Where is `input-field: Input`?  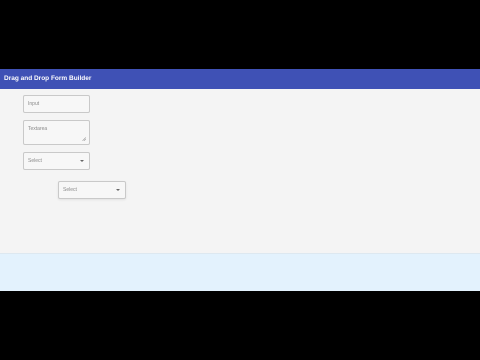
input-field: Input is located at coordinates (56, 104).